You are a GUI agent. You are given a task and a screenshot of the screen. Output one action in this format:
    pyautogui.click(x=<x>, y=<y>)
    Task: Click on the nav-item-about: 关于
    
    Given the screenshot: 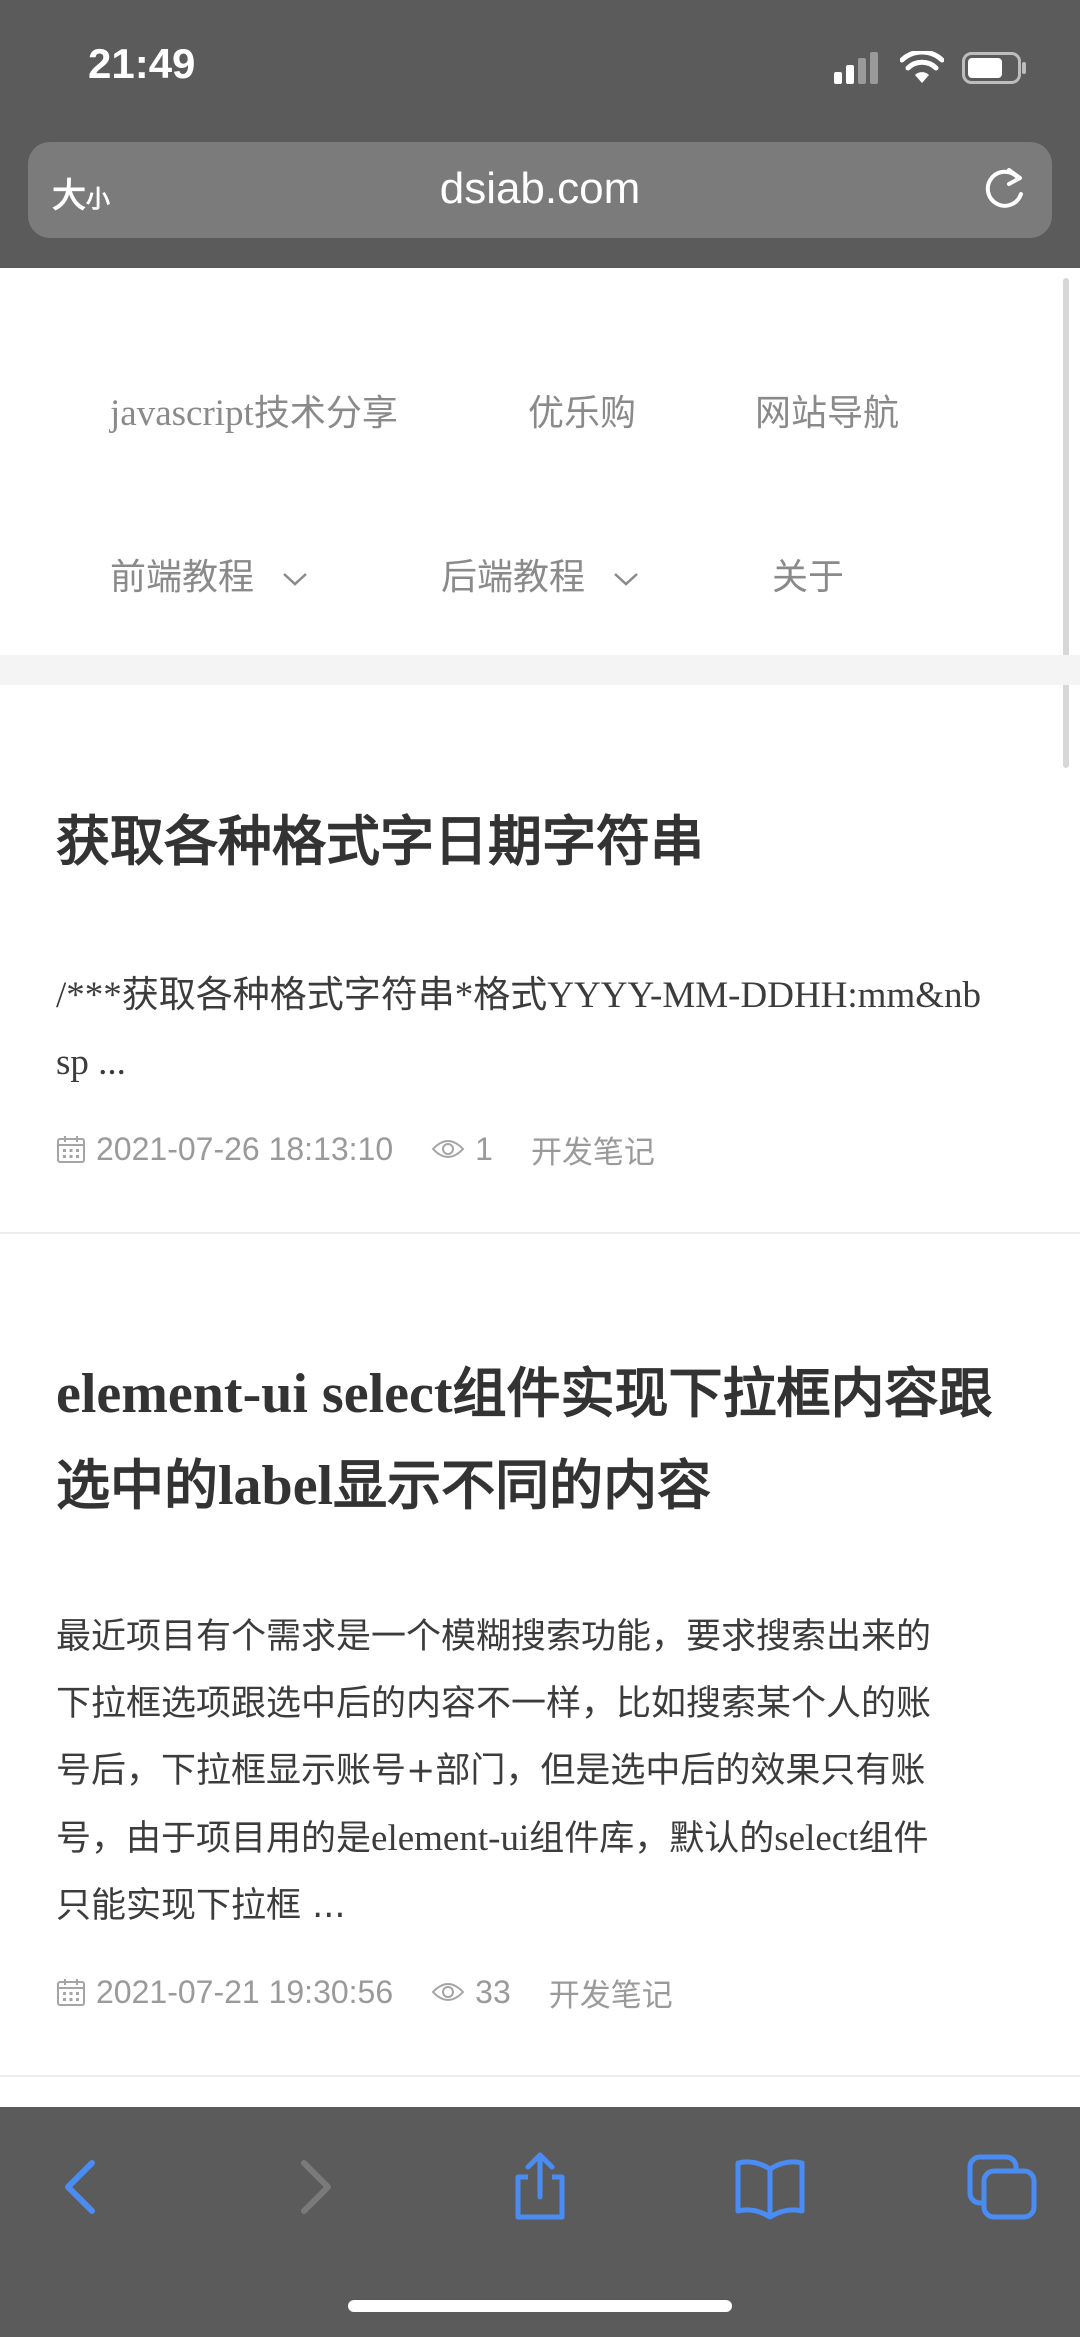 What is the action you would take?
    pyautogui.click(x=808, y=574)
    